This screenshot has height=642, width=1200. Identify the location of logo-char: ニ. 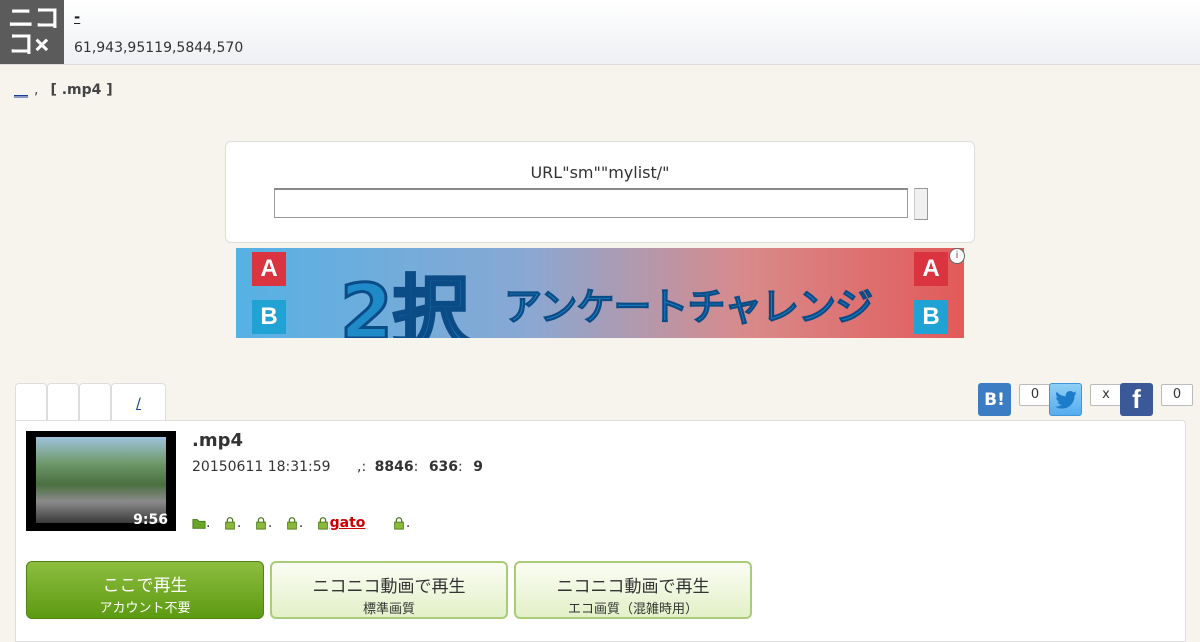
(21, 19).